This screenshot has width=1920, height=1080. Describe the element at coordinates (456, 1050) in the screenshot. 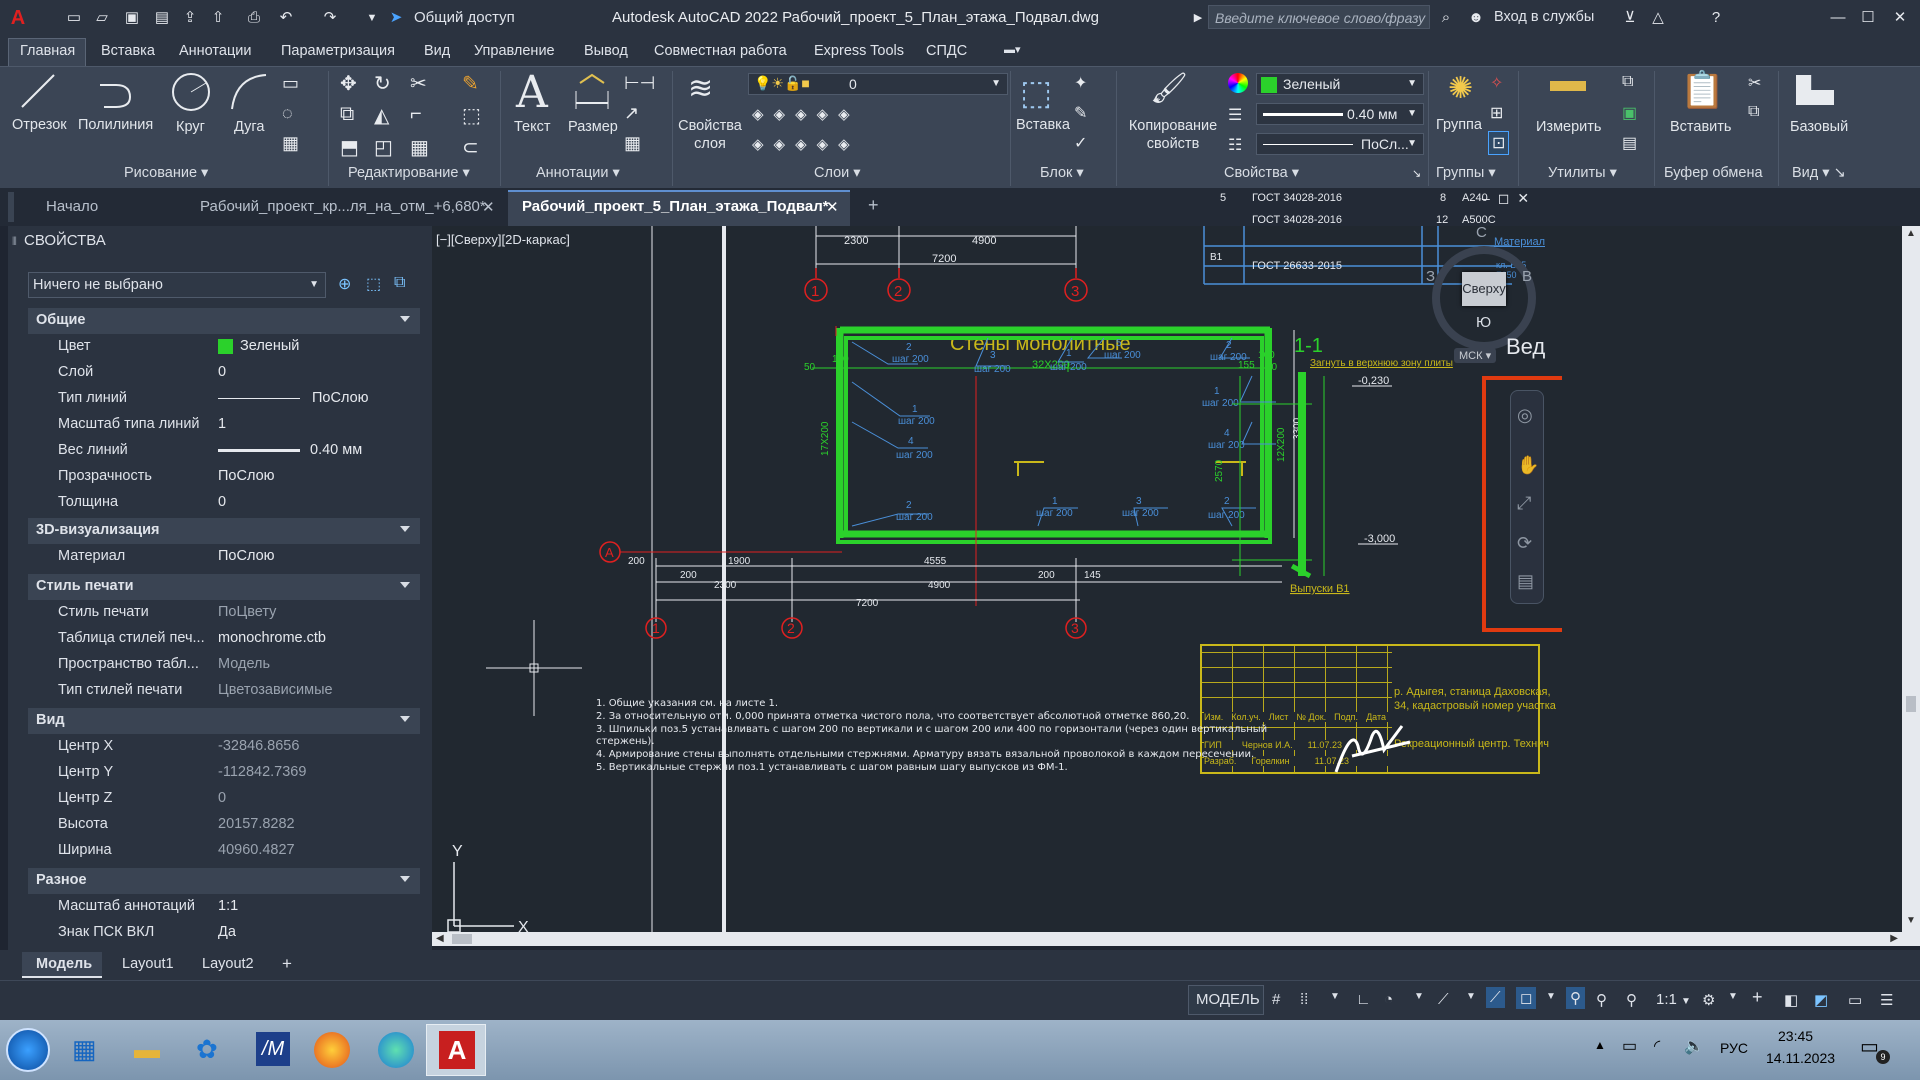

I see `autocad-taskbar-button: A` at that location.